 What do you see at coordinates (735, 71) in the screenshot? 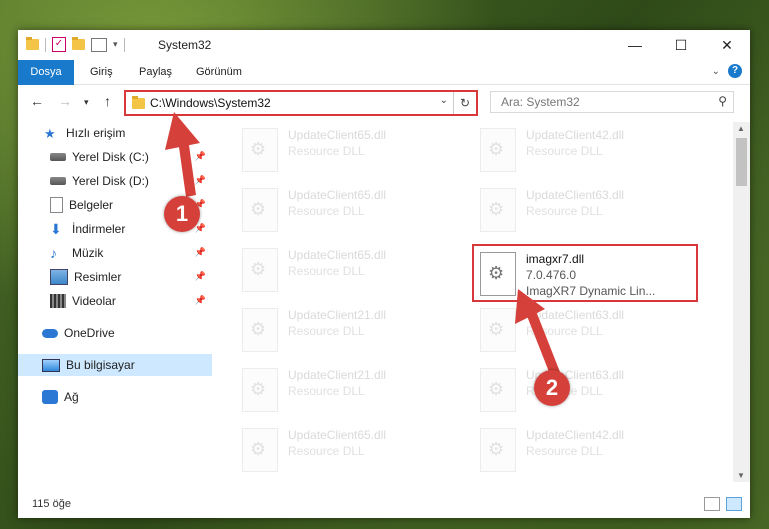
I see `help-icon: ?` at bounding box center [735, 71].